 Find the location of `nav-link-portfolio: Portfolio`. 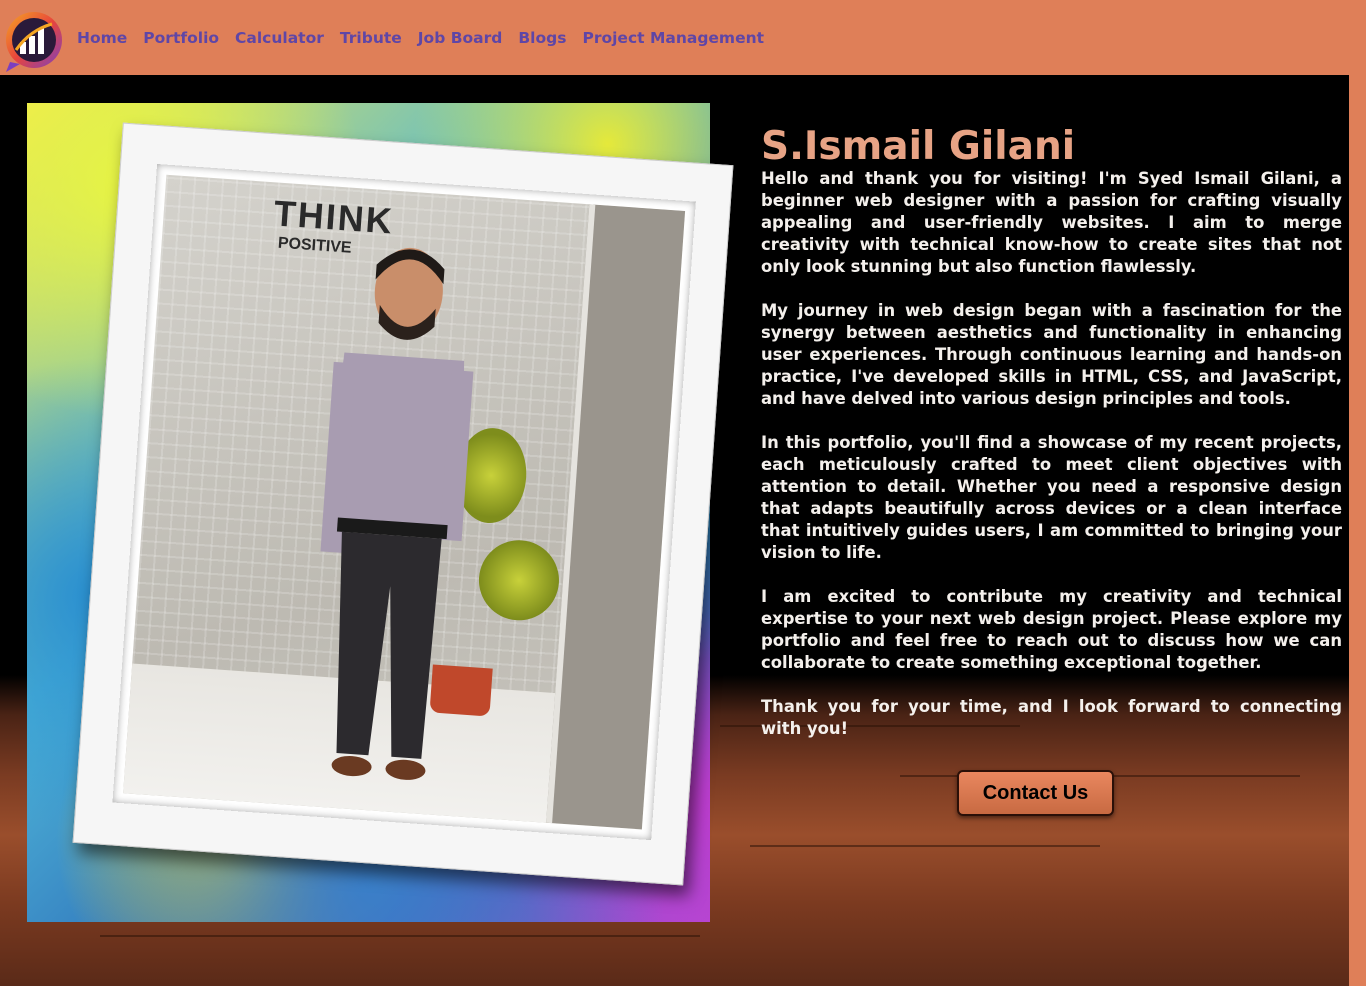

nav-link-portfolio: Portfolio is located at coordinates (181, 38).